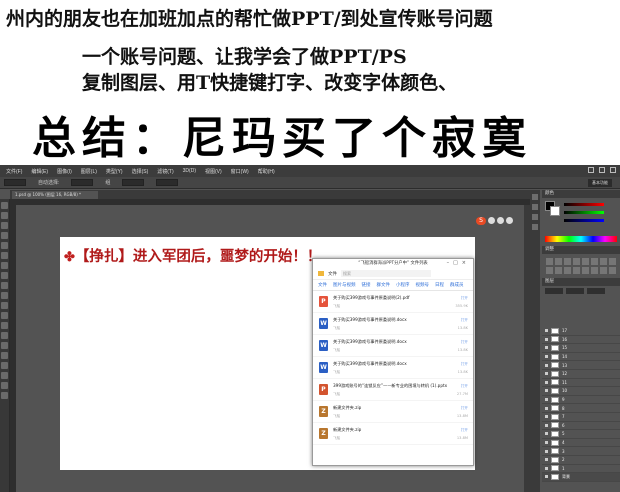 Image resolution: width=620 pixels, height=492 pixels. Describe the element at coordinates (581, 348) in the screenshot. I see `layer-row: 15` at that location.